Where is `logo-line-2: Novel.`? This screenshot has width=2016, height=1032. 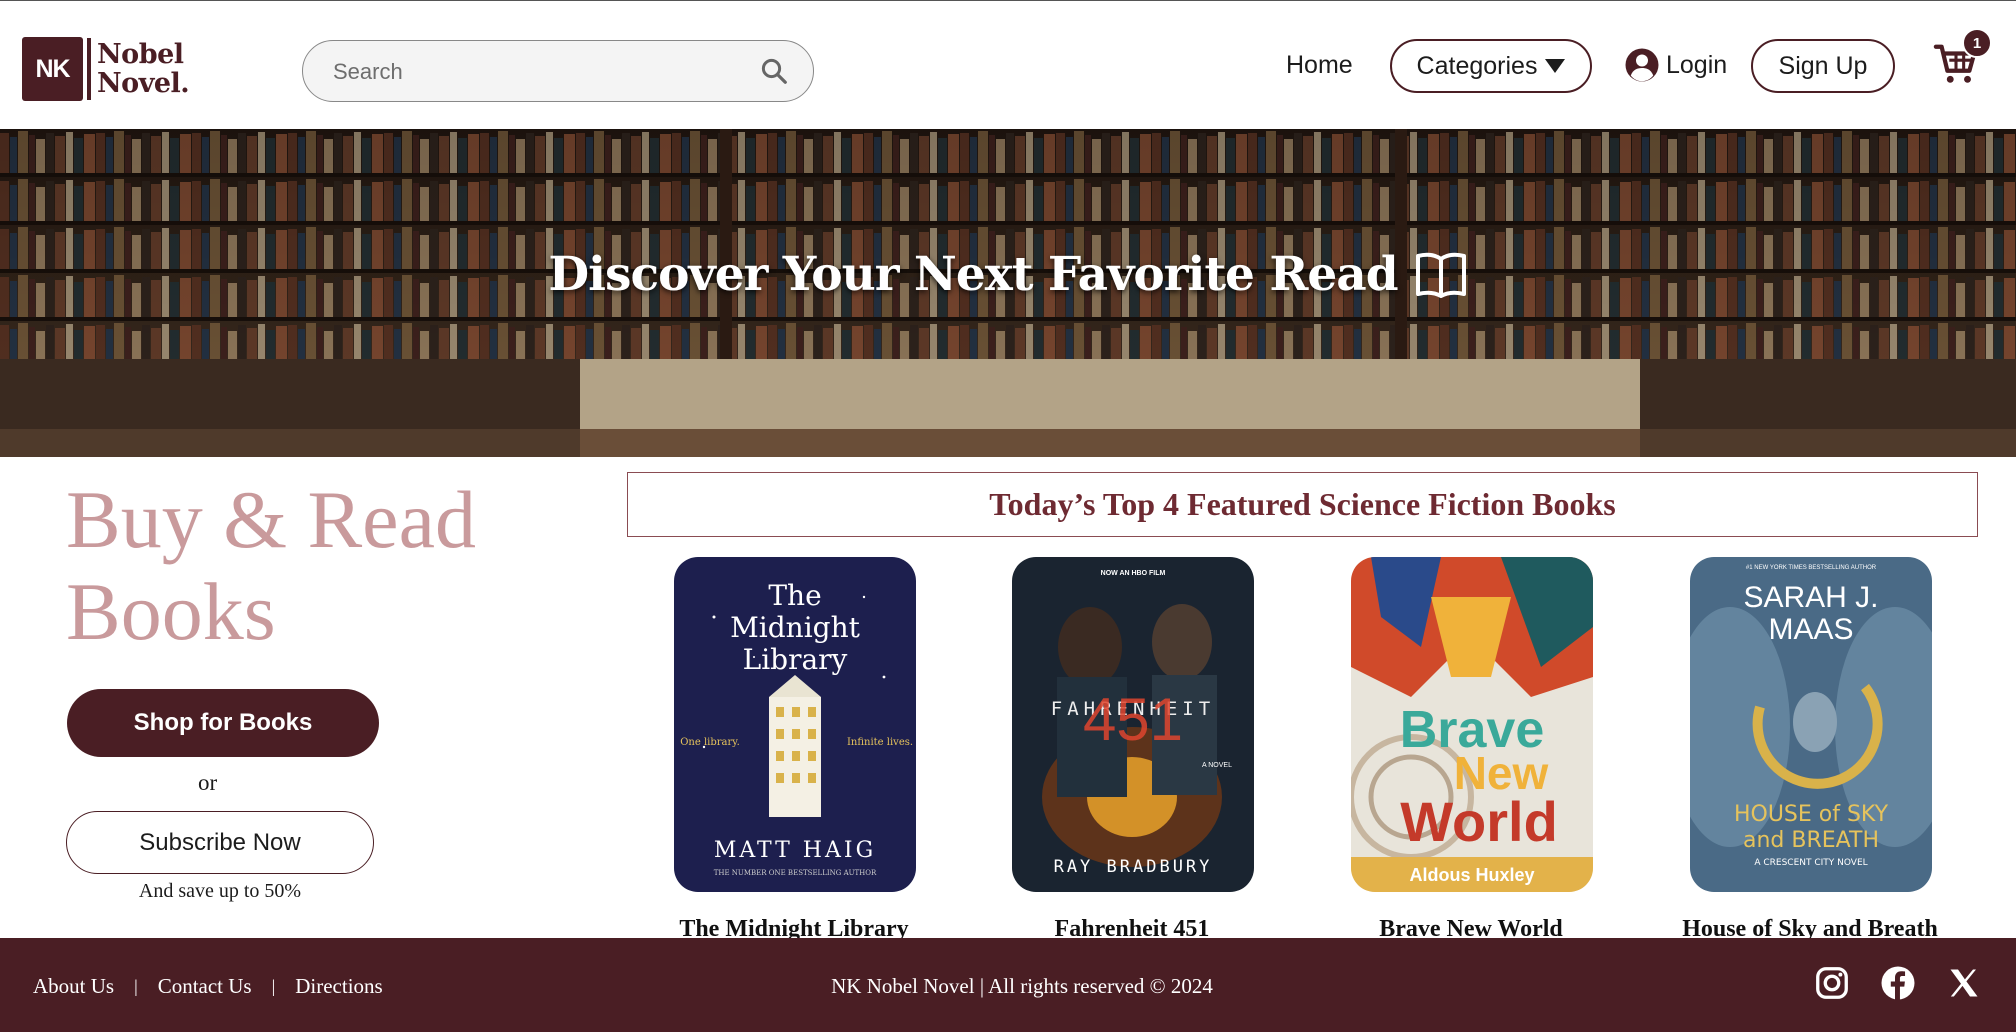 logo-line-2: Novel. is located at coordinates (143, 83).